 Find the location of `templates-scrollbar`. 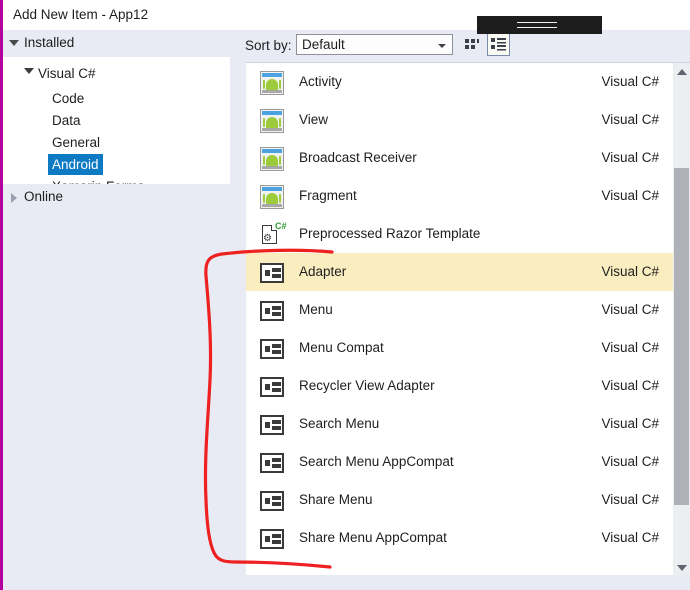

templates-scrollbar is located at coordinates (681, 319).